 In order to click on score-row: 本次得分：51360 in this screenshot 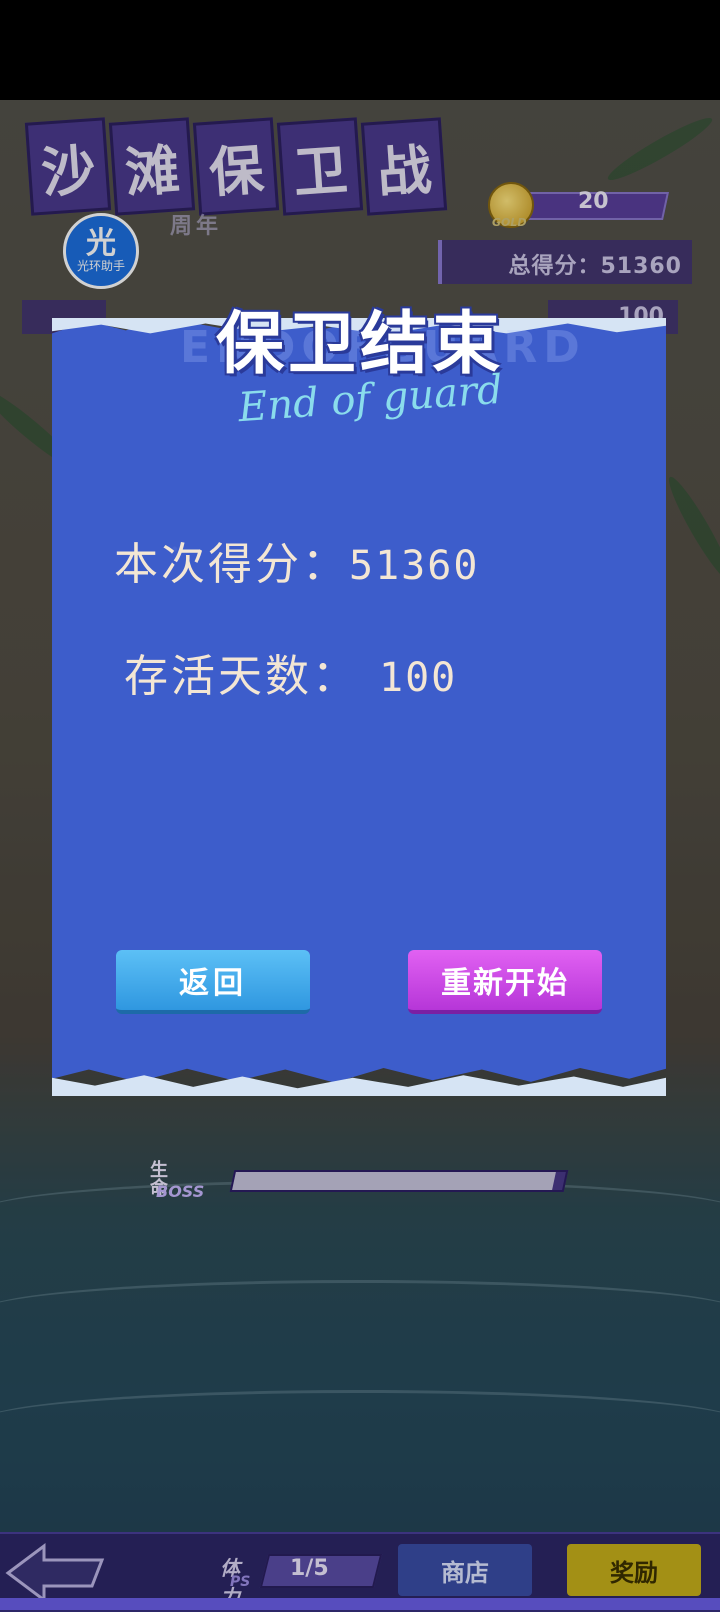, I will do `click(296, 560)`.